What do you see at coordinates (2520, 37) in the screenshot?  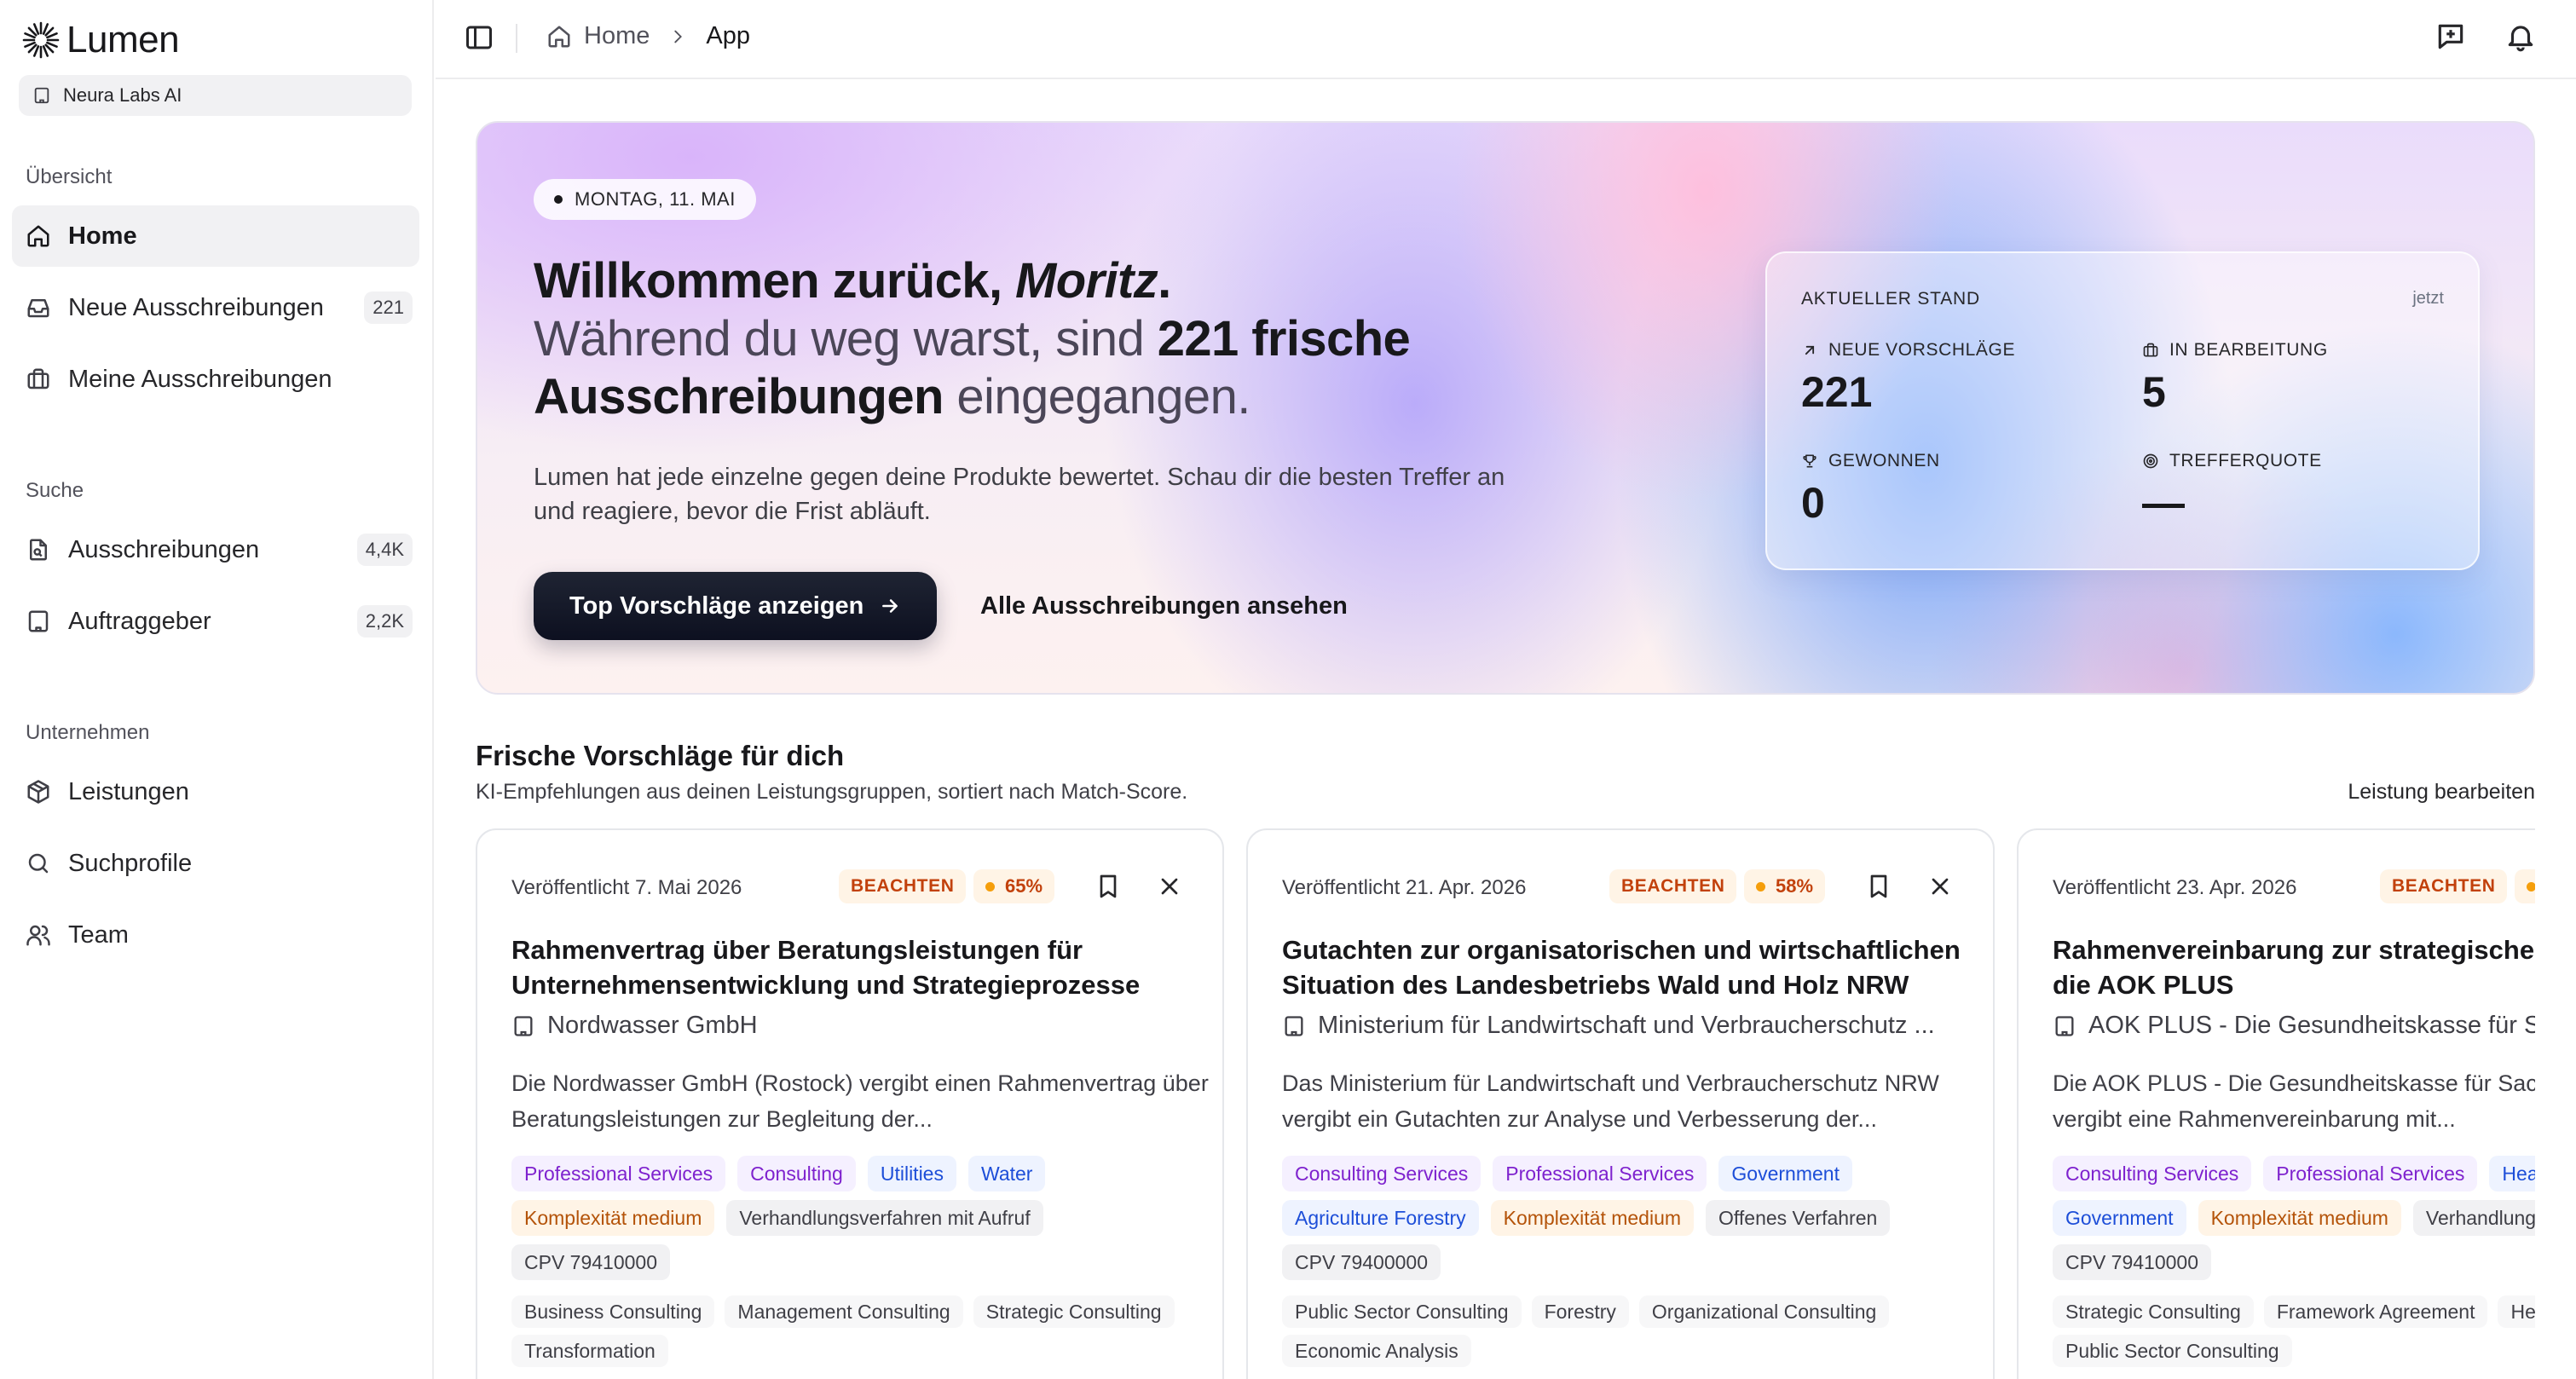 I see `bell-icon` at bounding box center [2520, 37].